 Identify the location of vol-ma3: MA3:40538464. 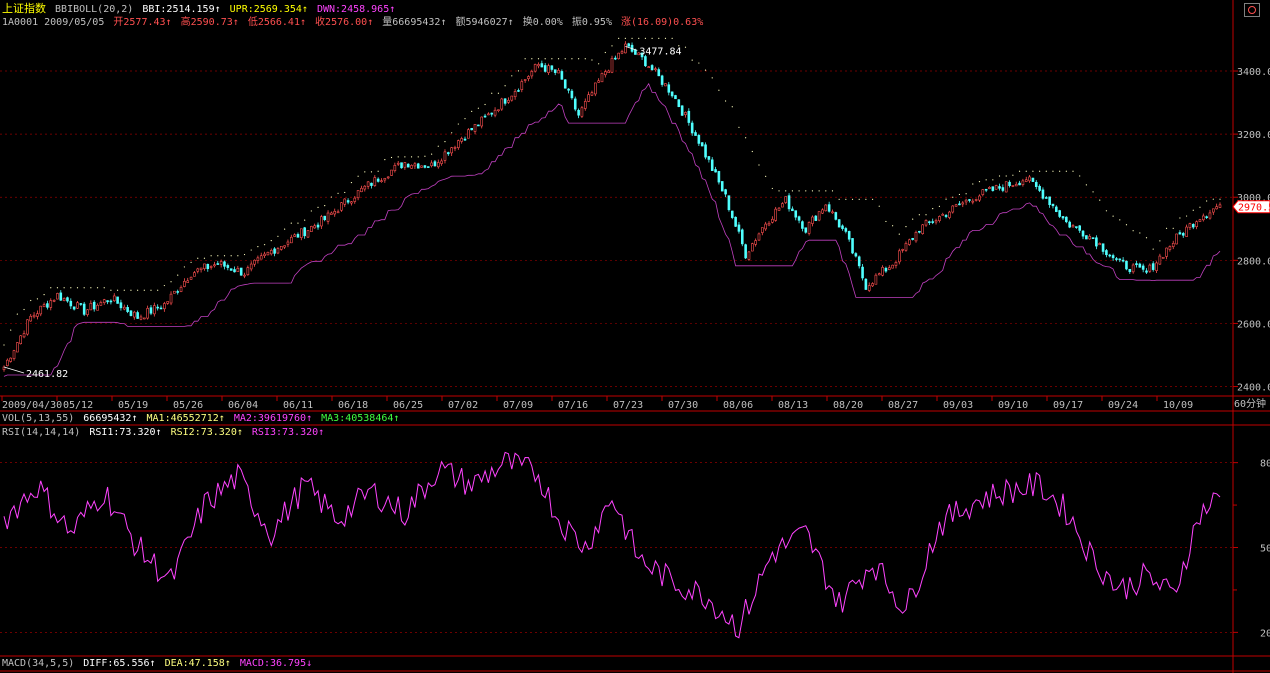
(357, 418).